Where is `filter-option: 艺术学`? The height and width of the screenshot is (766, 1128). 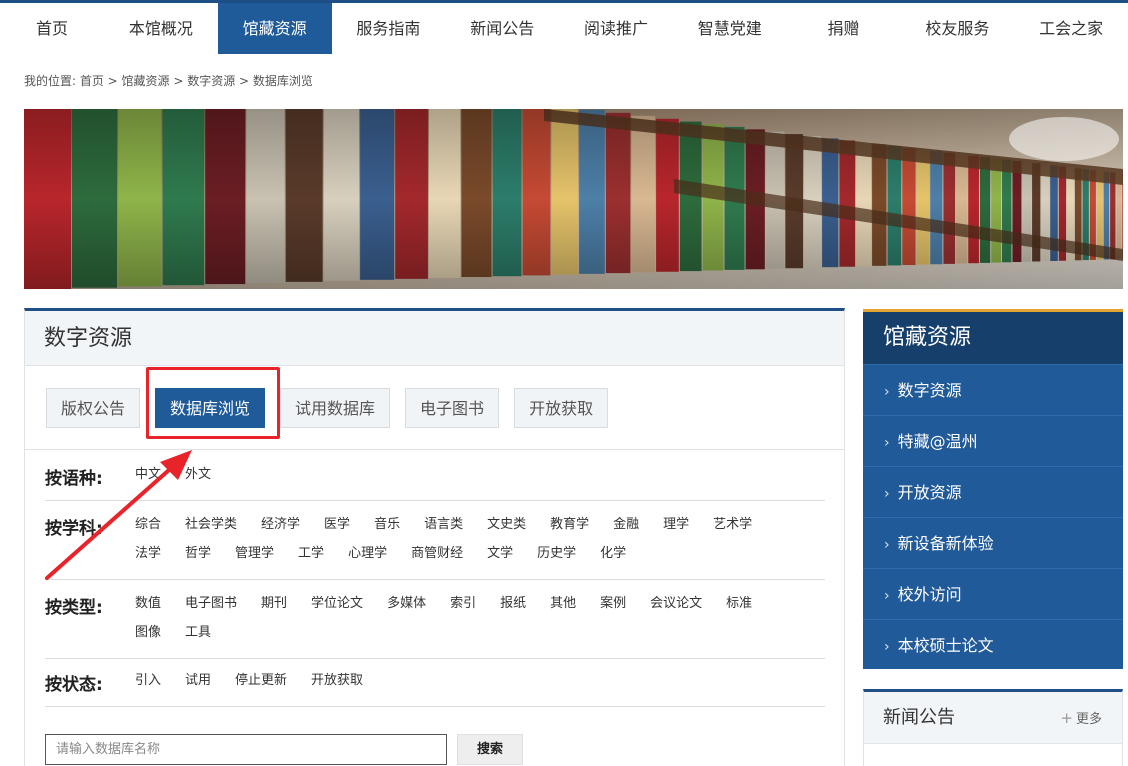 filter-option: 艺术学 is located at coordinates (732, 530).